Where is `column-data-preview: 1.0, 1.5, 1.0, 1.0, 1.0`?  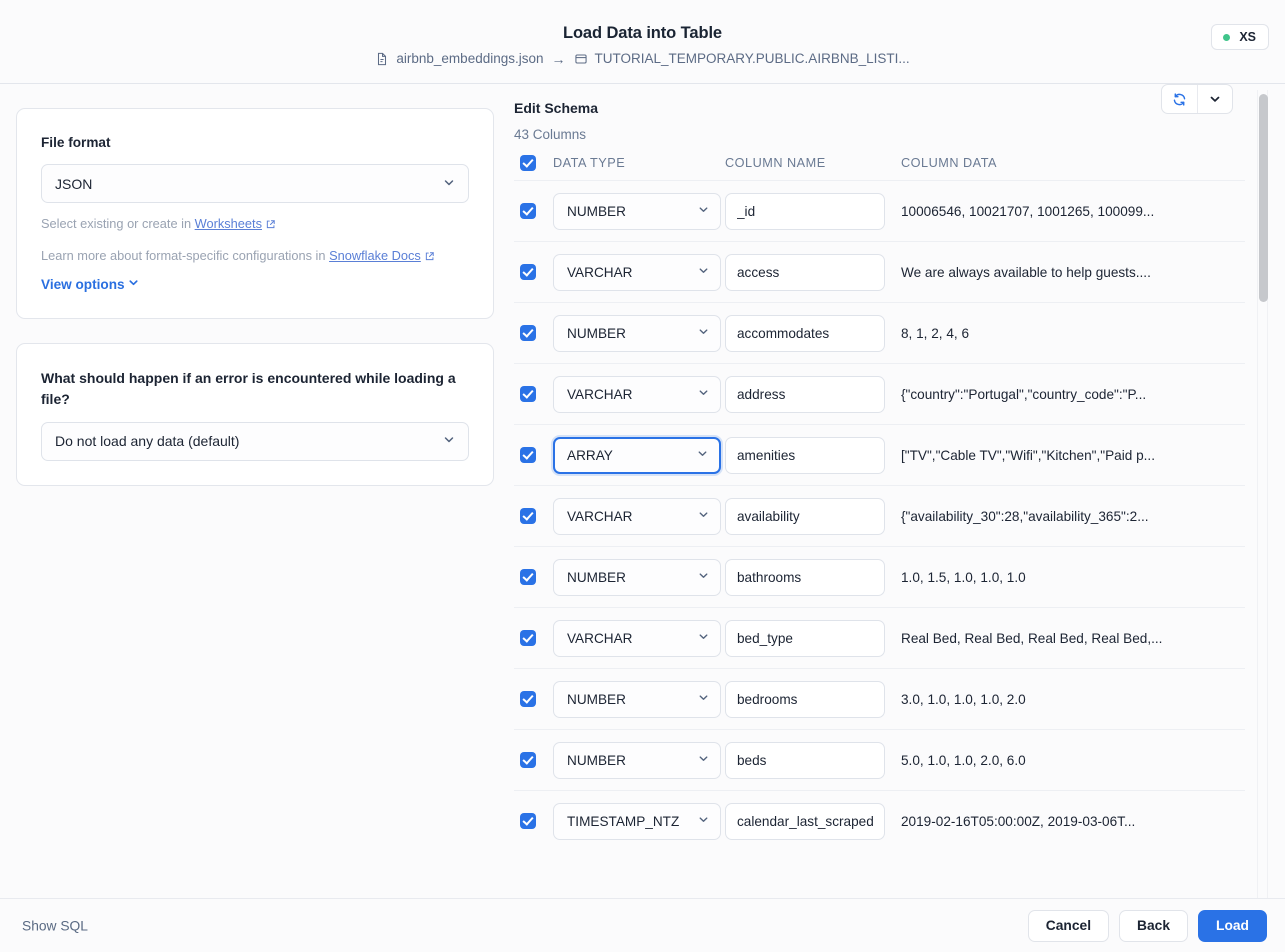 column-data-preview: 1.0, 1.5, 1.0, 1.0, 1.0 is located at coordinates (963, 577).